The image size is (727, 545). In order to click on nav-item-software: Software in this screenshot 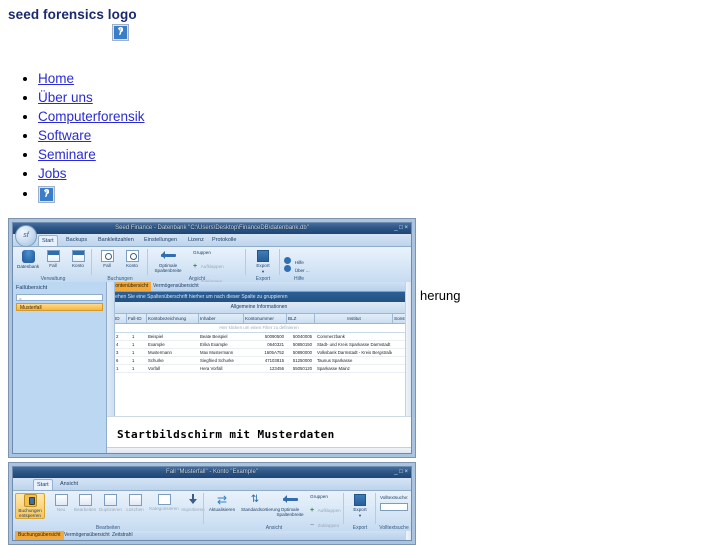, I will do `click(91, 135)`.